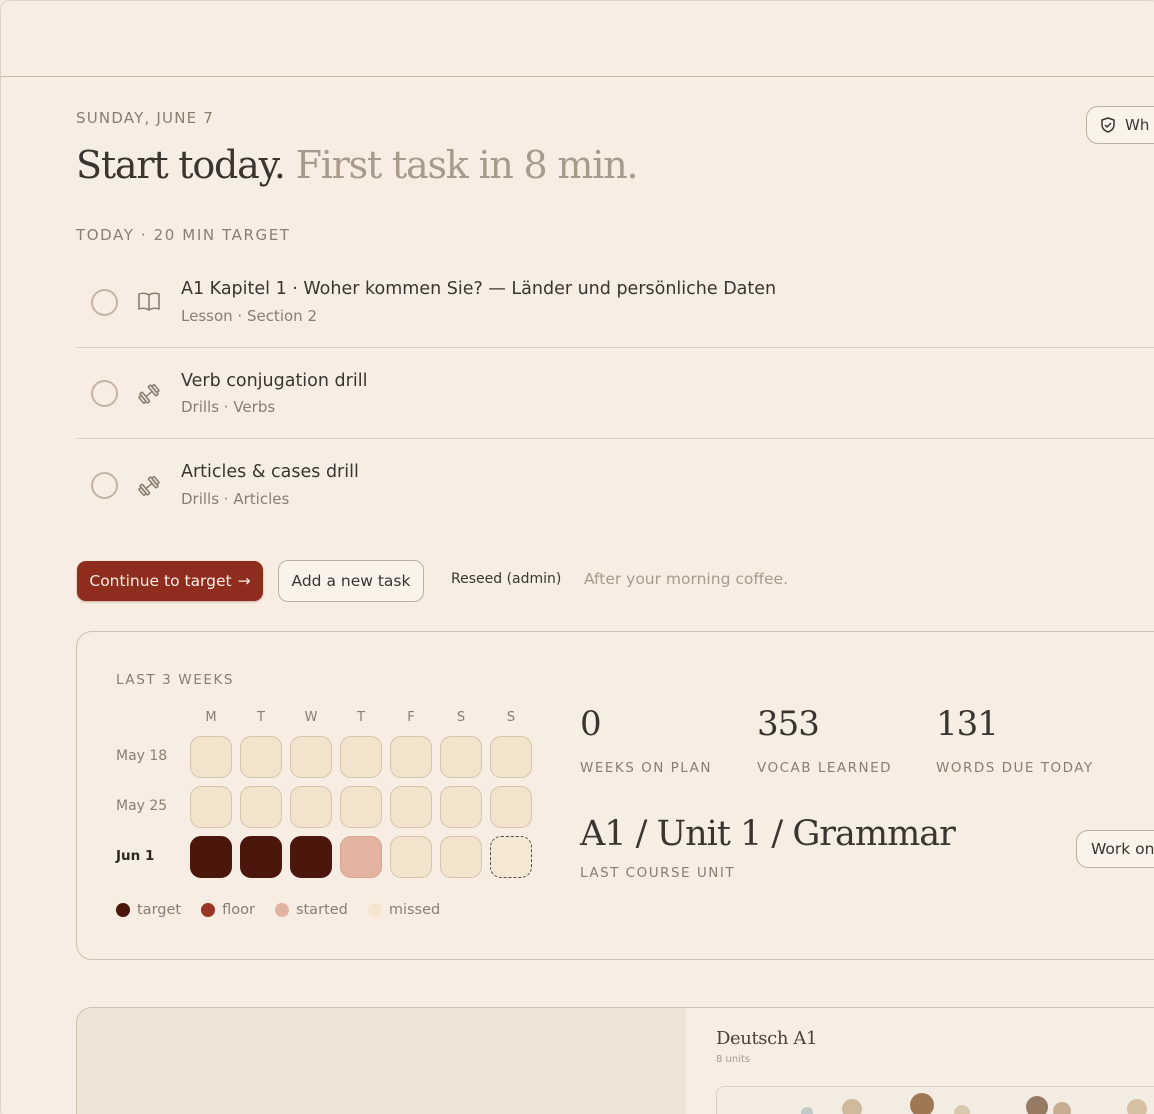 The height and width of the screenshot is (1114, 1154). Describe the element at coordinates (249, 316) in the screenshot. I see `task-meta: Lesson · Section 2` at that location.